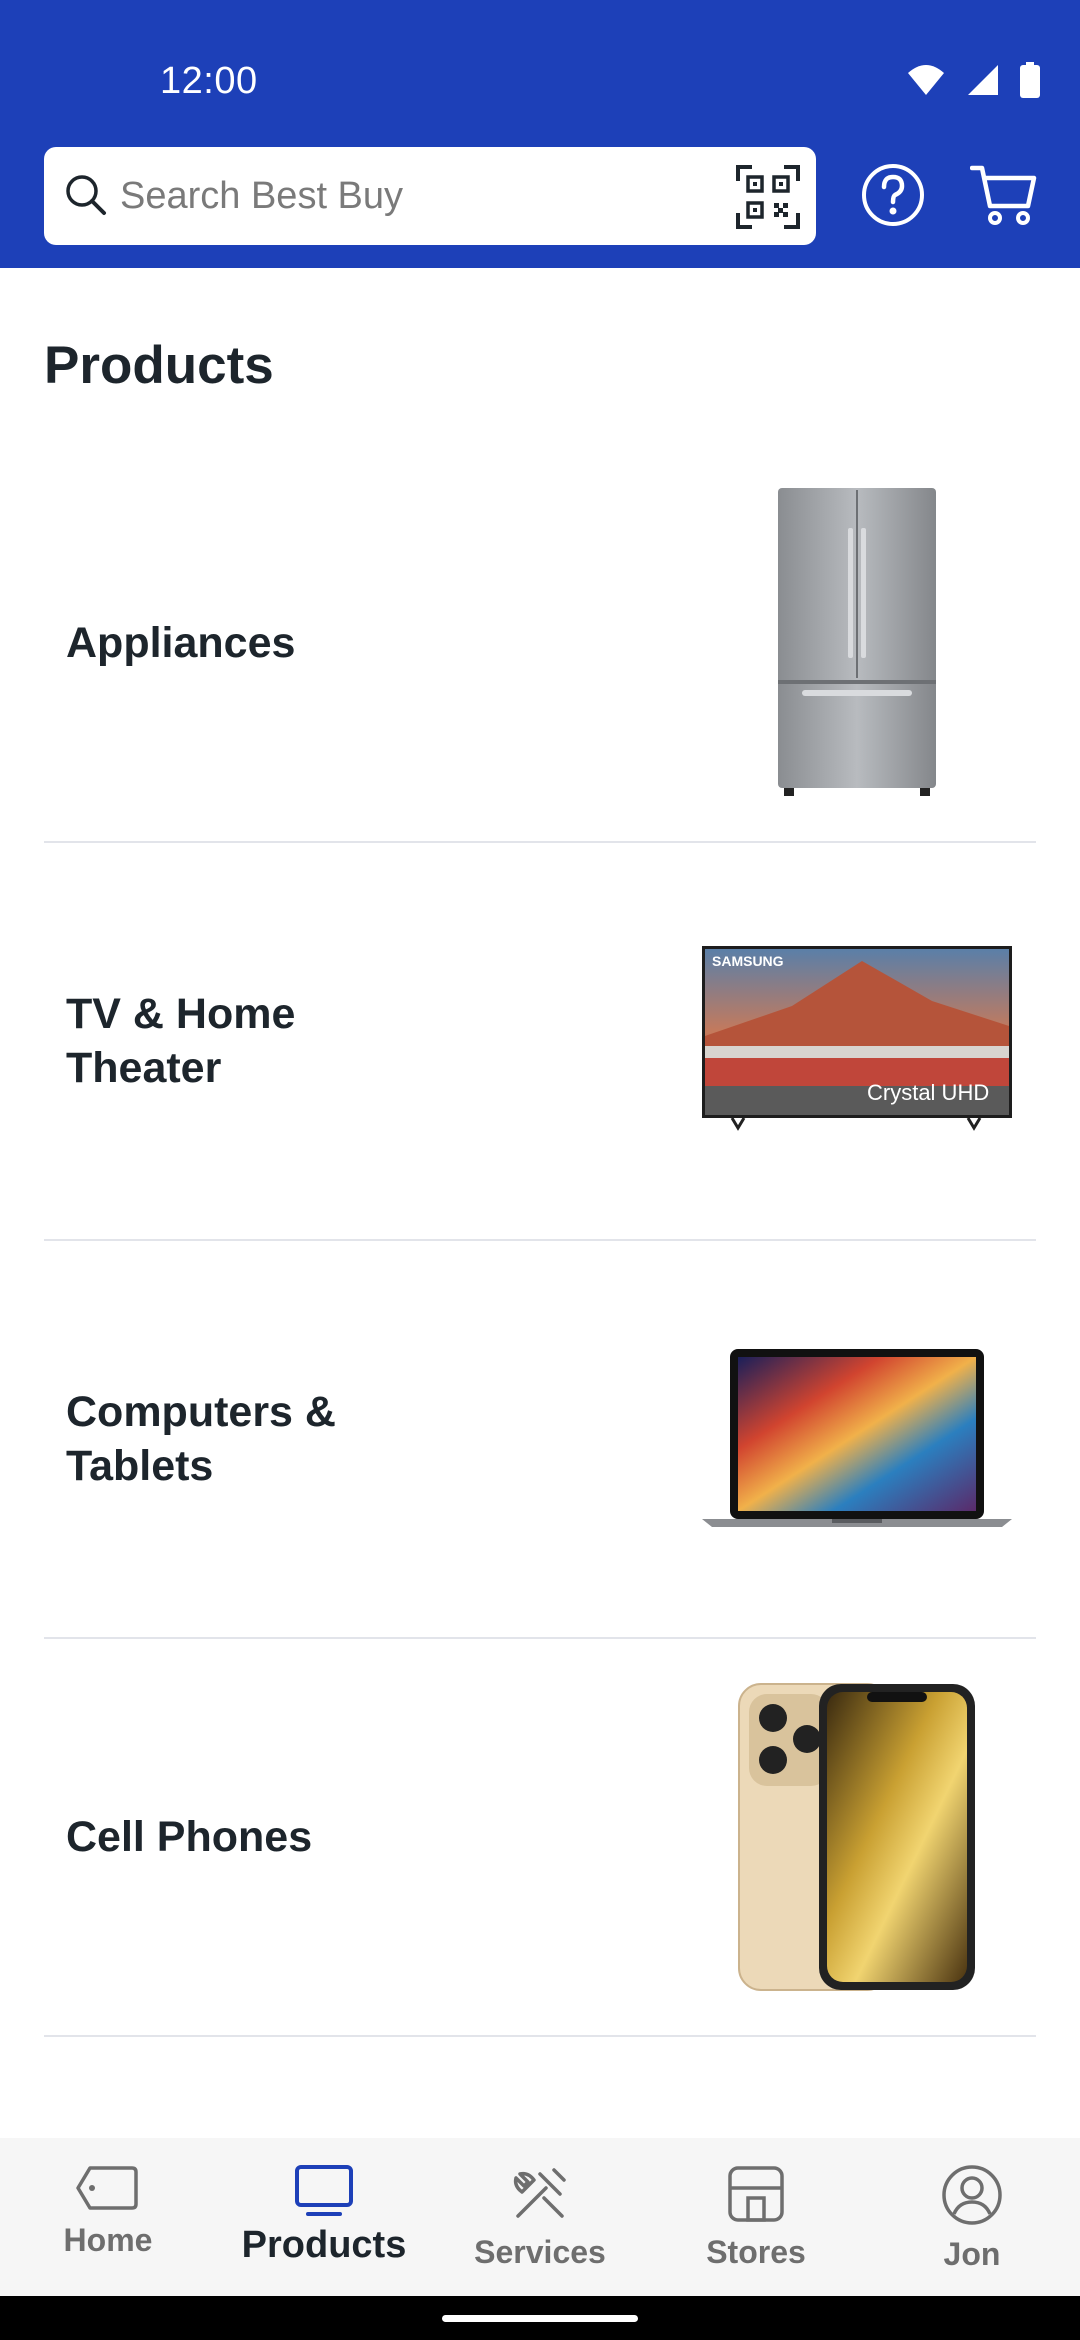  I want to click on search-bar, so click(430, 196).